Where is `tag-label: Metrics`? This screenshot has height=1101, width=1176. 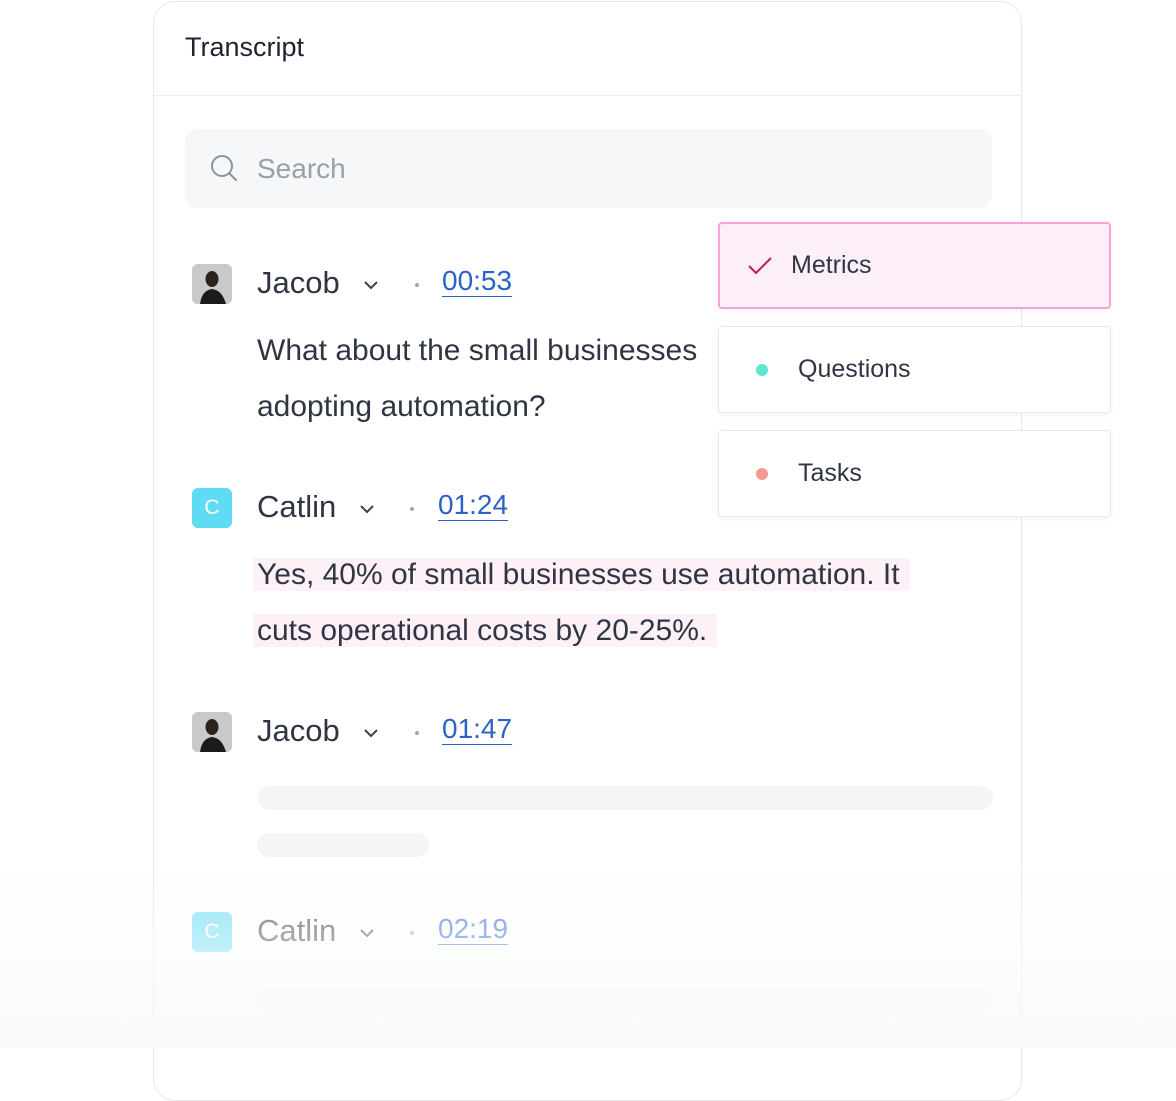 tag-label: Metrics is located at coordinates (831, 265).